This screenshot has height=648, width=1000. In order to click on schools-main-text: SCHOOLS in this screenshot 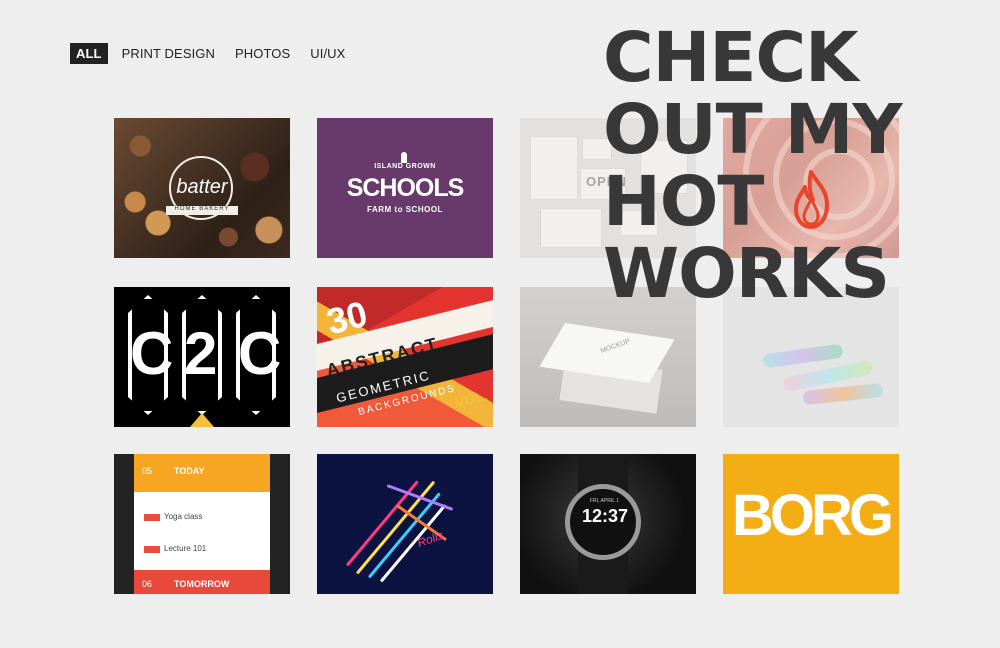, I will do `click(405, 188)`.